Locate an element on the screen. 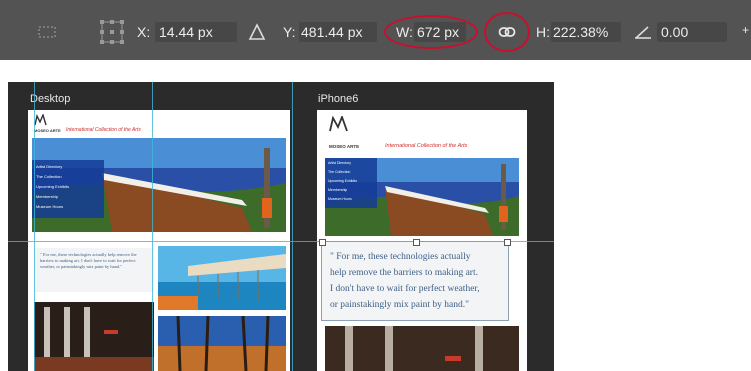 The height and width of the screenshot is (371, 751). artboard-label-iphone: iPhone6 is located at coordinates (338, 99).